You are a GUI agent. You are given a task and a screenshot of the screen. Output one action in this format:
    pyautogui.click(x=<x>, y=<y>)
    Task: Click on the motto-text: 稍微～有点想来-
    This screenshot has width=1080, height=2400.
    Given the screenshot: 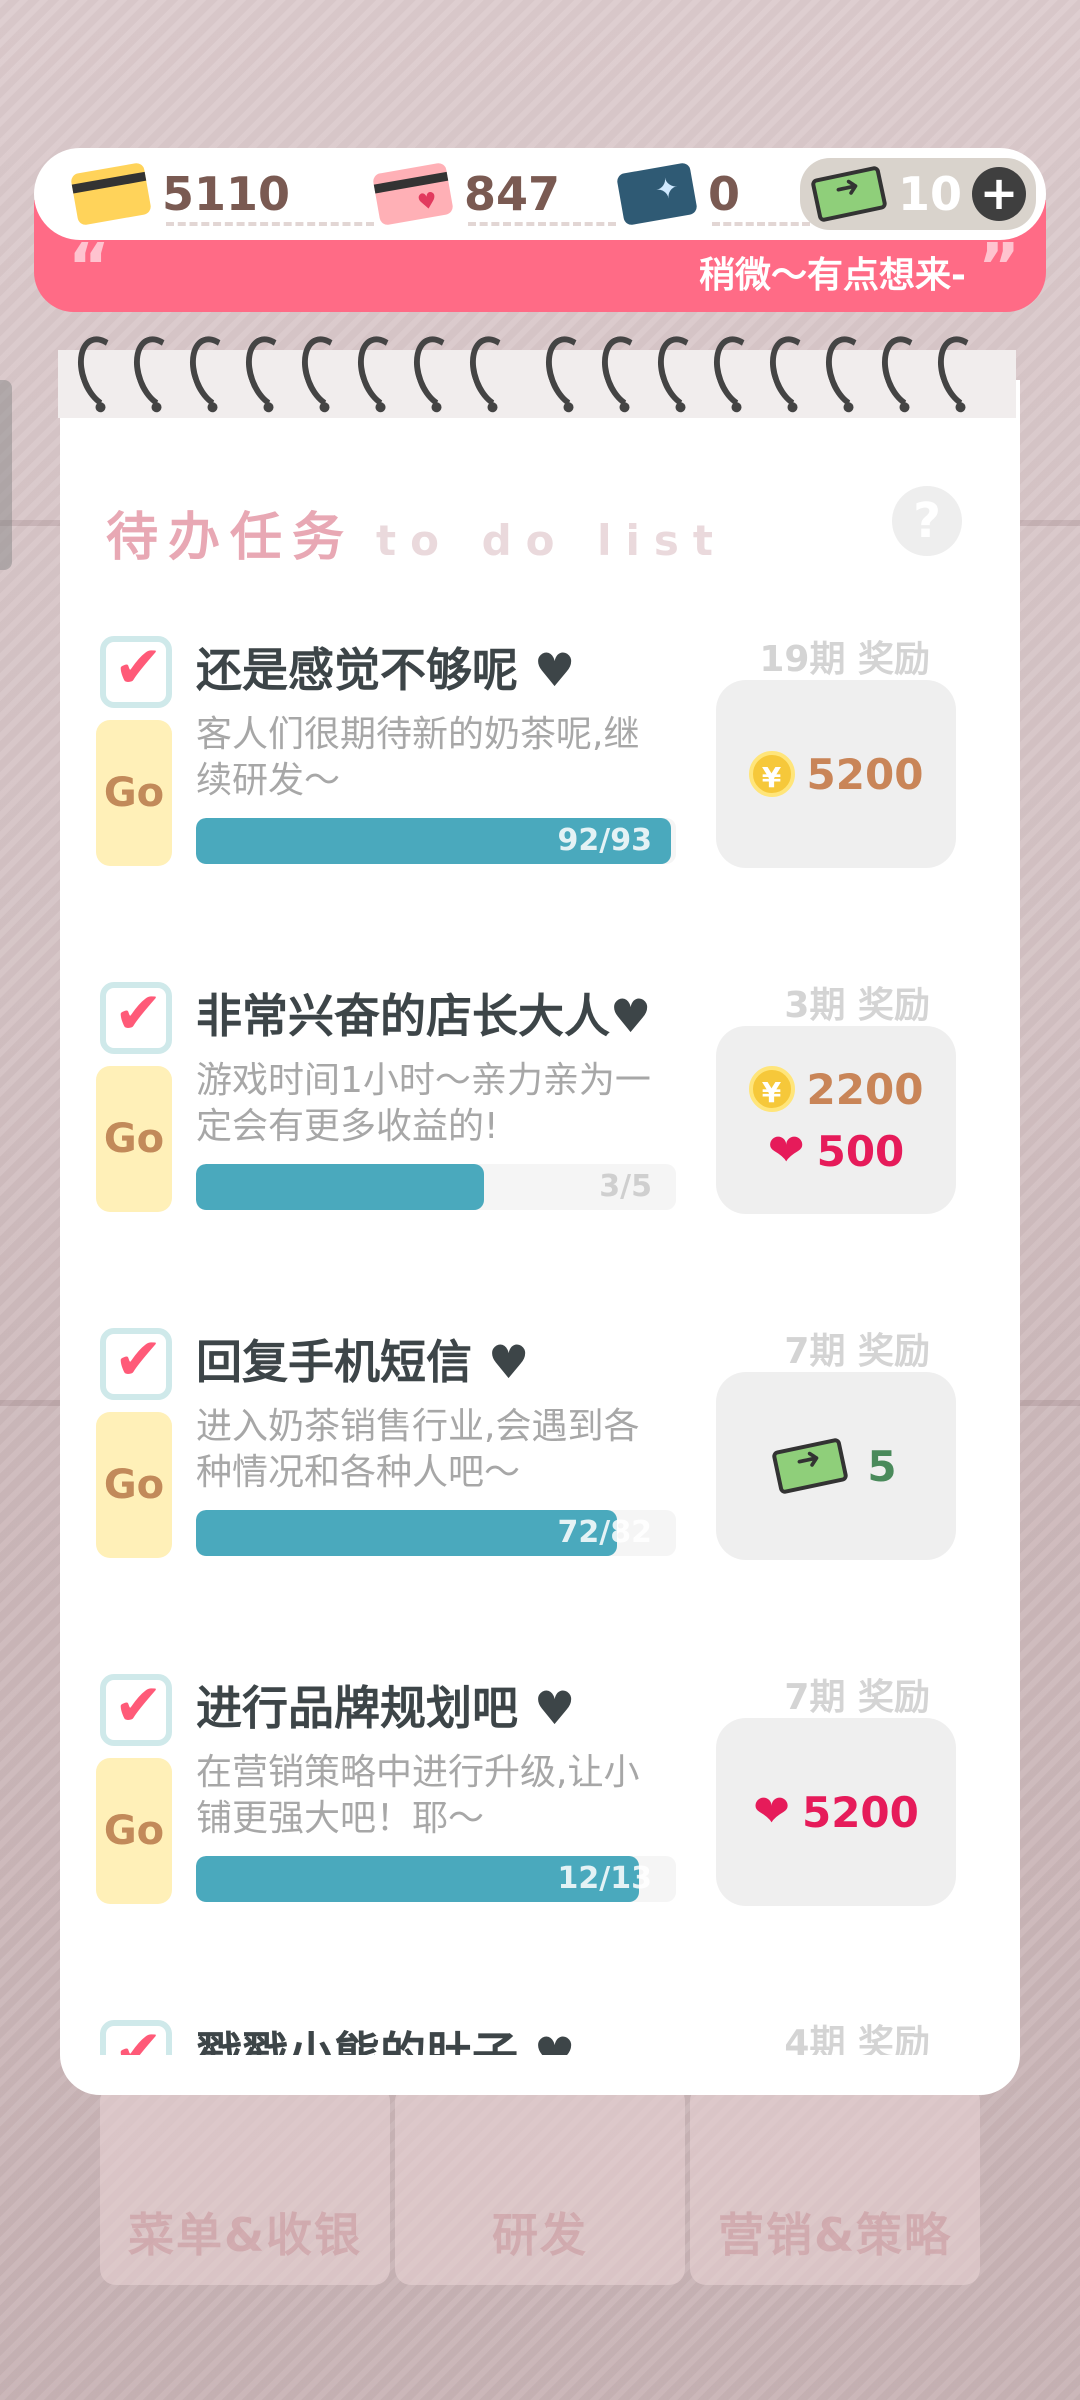 What is the action you would take?
    pyautogui.click(x=832, y=275)
    